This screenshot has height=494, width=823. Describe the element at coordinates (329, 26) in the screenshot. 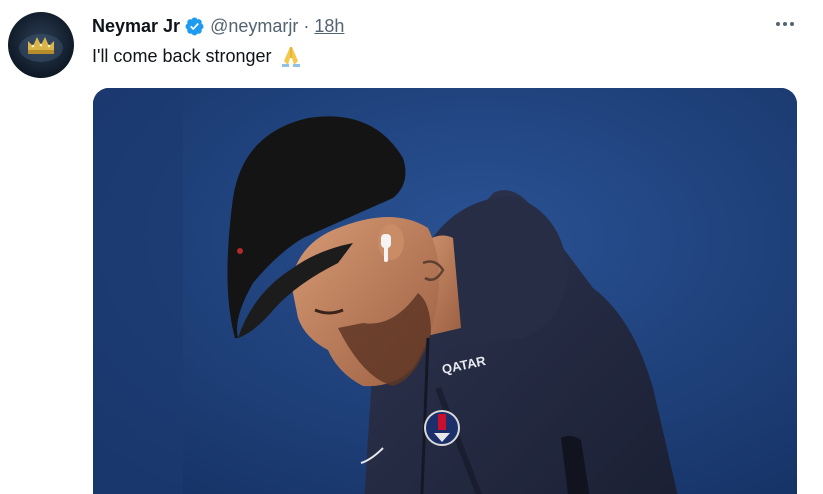

I see `timestamp-link: 18h` at that location.